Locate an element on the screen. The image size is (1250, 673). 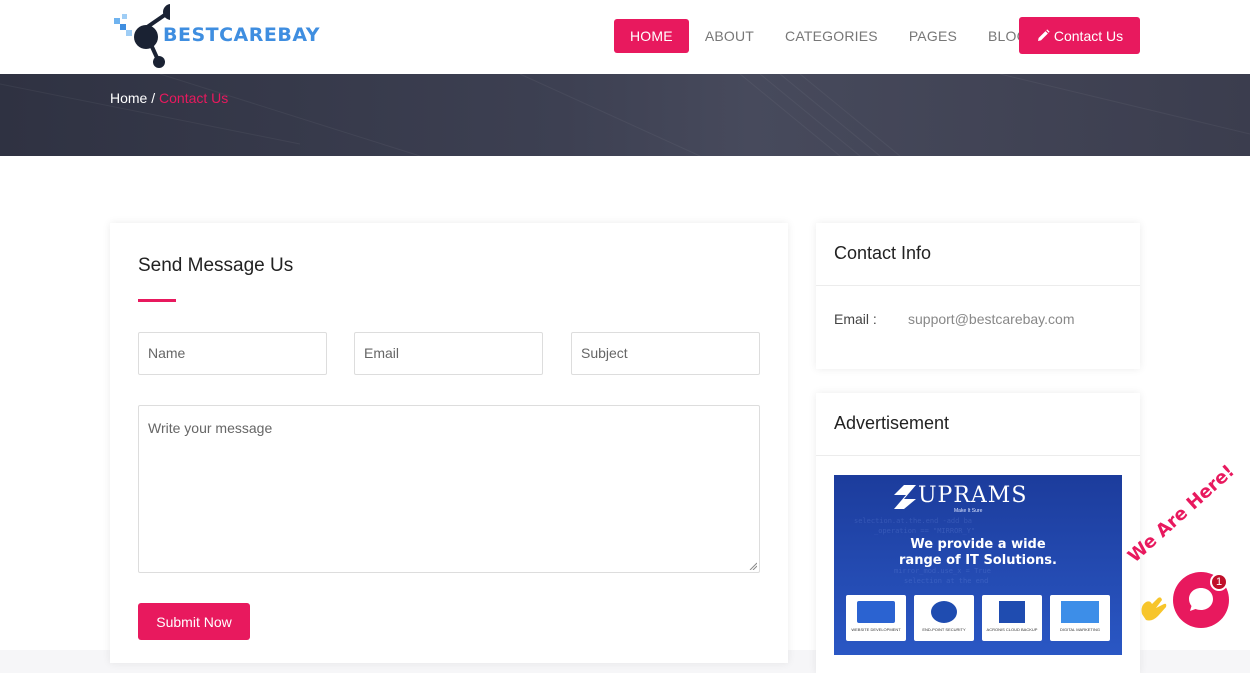
ad-service-security: END-POINT SECURITY is located at coordinates (944, 618).